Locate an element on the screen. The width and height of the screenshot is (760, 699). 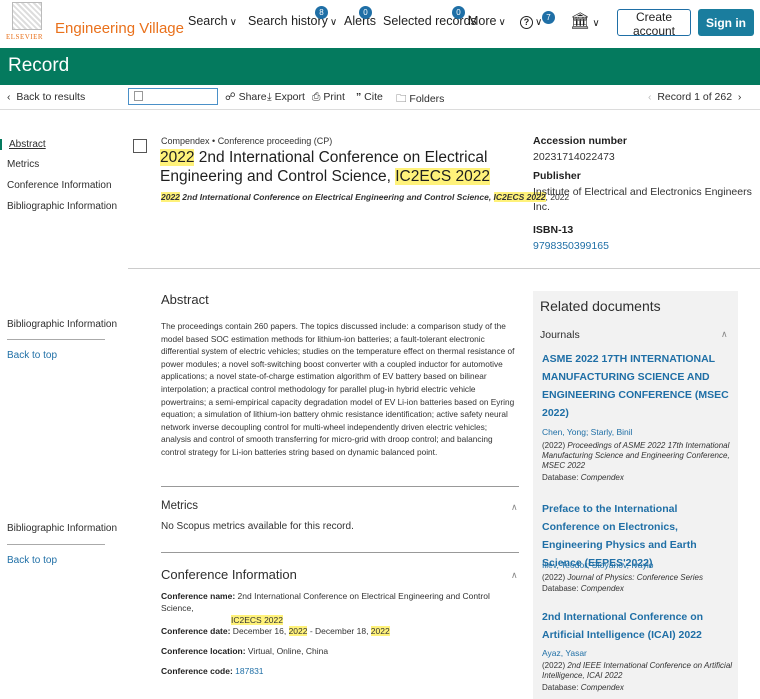
sidebar-item-conference: Conference Information is located at coordinates (59, 185).